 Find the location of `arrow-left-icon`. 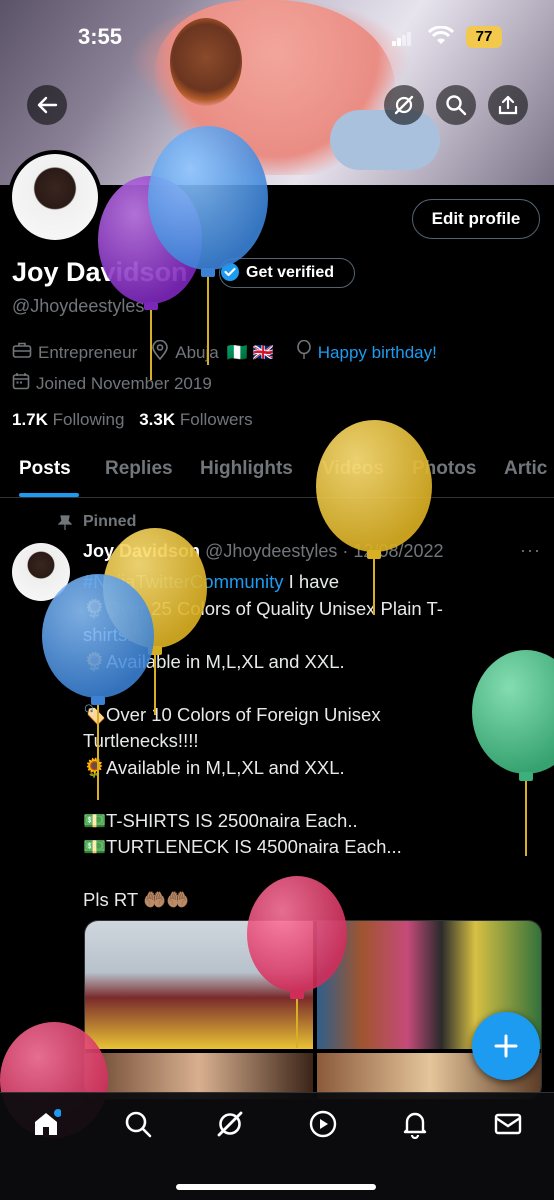

arrow-left-icon is located at coordinates (47, 105).